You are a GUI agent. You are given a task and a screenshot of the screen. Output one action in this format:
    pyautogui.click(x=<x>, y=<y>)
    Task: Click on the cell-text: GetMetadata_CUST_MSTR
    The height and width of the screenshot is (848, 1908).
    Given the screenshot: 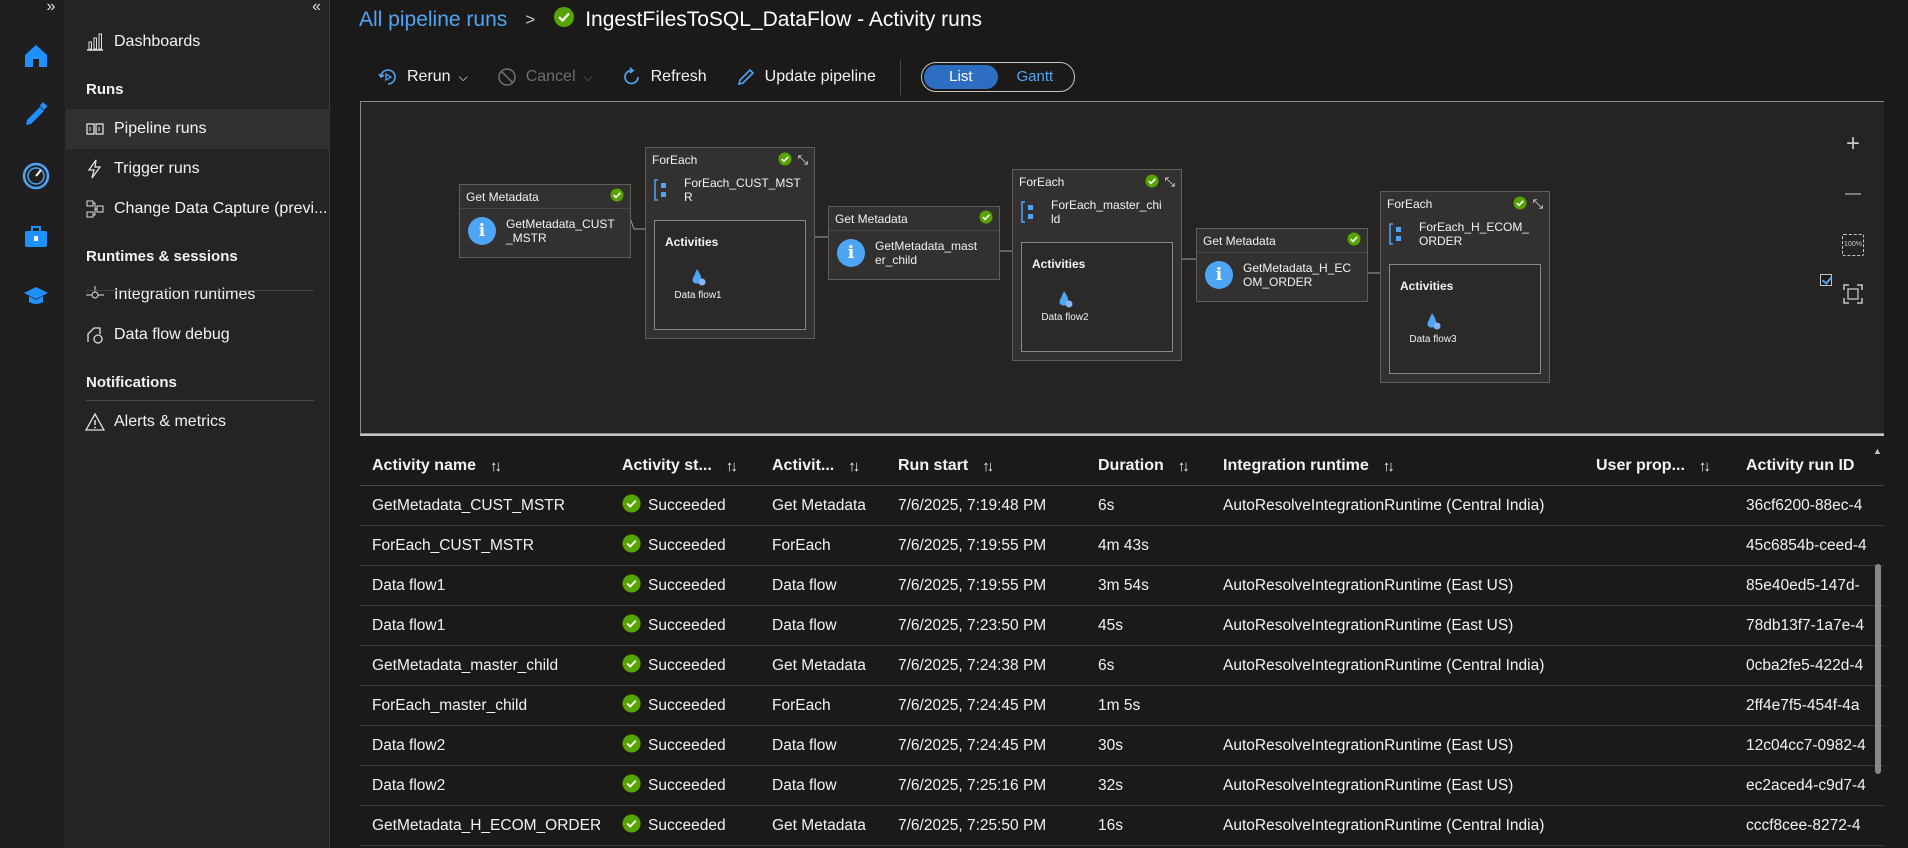 What is the action you would take?
    pyautogui.click(x=468, y=505)
    